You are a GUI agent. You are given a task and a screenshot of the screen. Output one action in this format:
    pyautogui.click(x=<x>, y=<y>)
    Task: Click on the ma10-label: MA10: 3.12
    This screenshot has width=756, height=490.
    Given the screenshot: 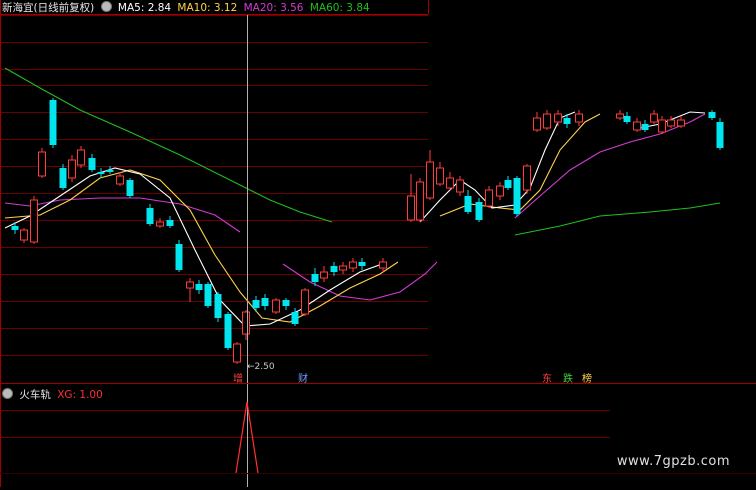 What is the action you would take?
    pyautogui.click(x=207, y=8)
    